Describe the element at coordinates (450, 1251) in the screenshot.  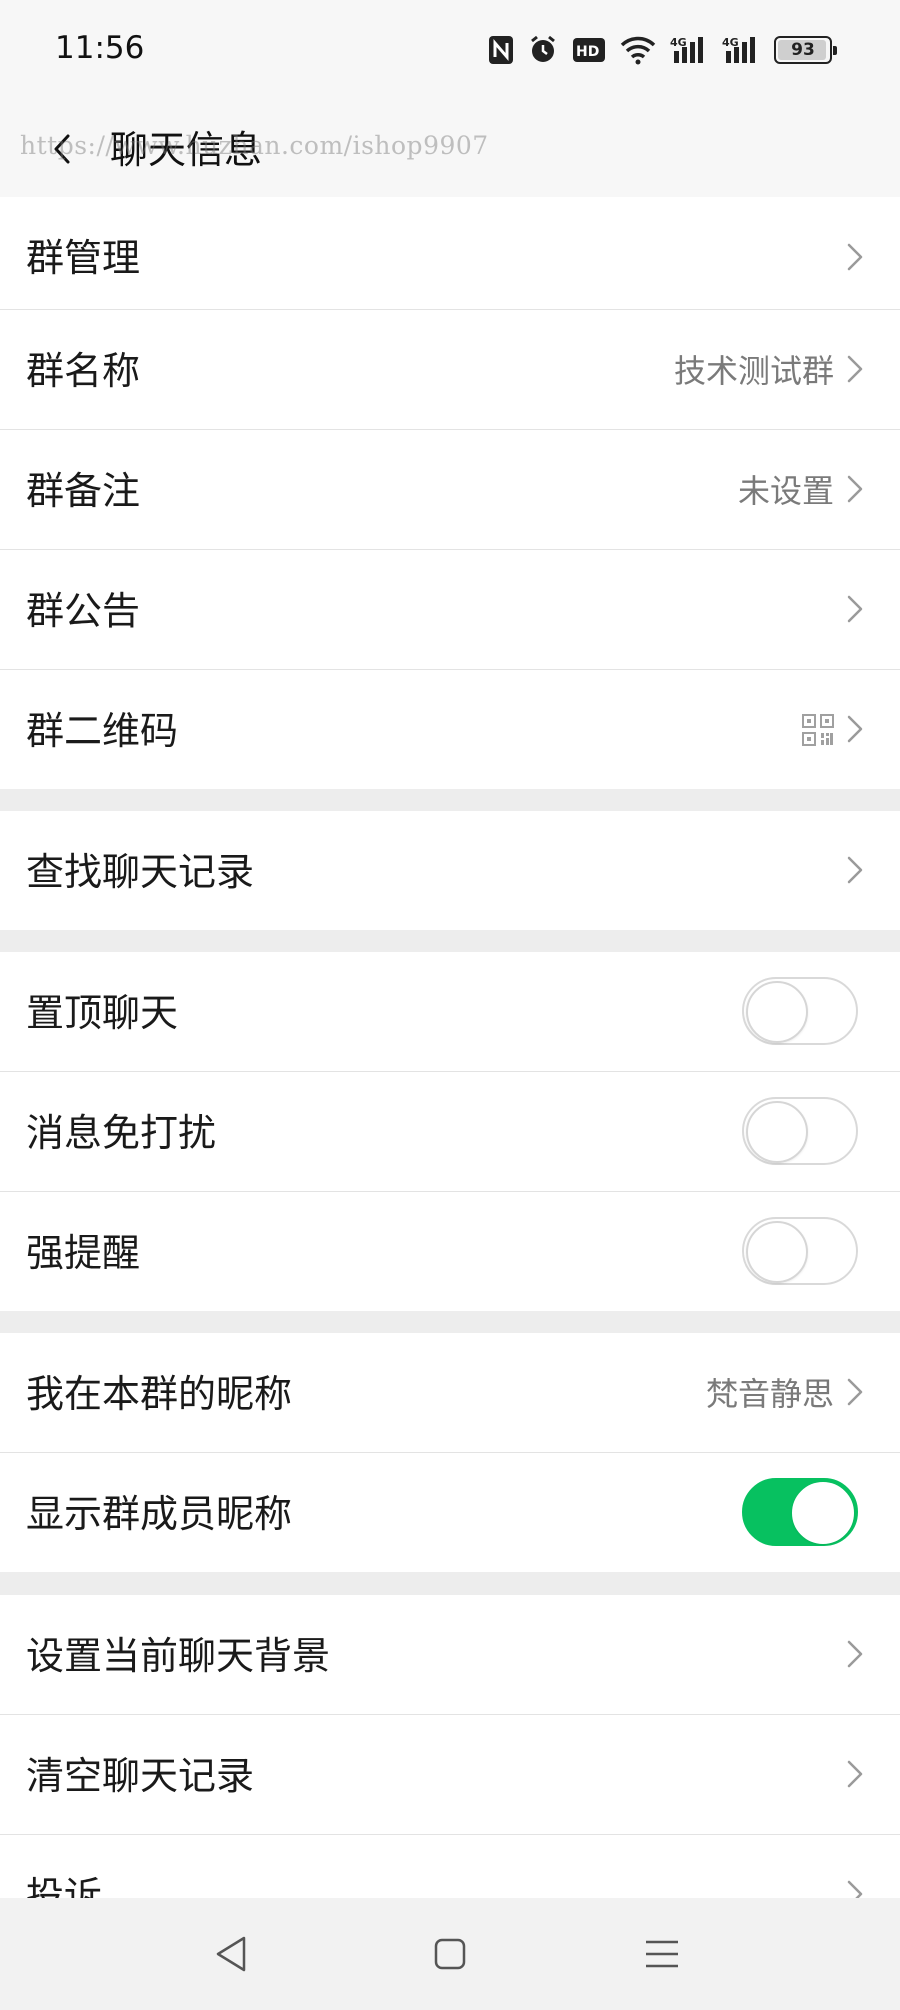
I see `row-strong-remind: 强提醒` at that location.